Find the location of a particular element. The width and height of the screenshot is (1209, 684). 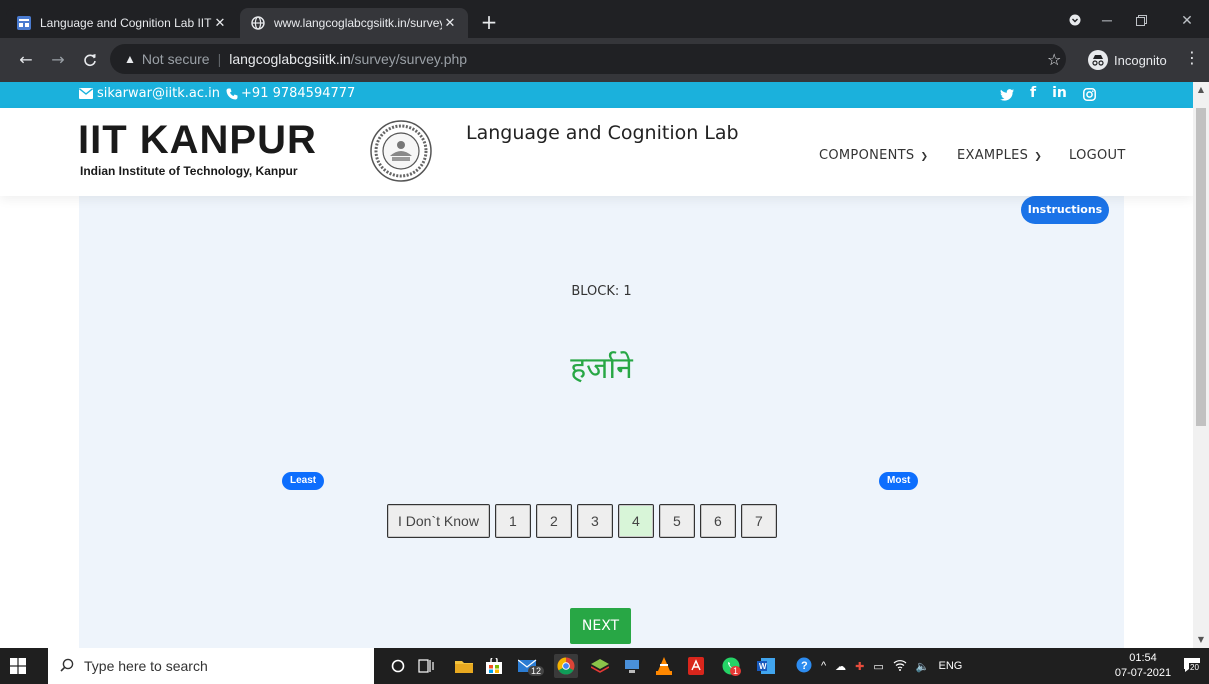

svg-text: W is located at coordinates (763, 666).